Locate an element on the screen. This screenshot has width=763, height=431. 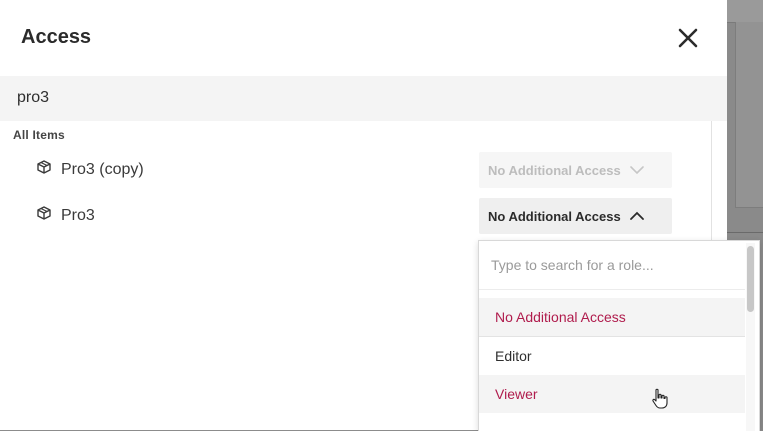
section-label: All Items is located at coordinates (39, 135).